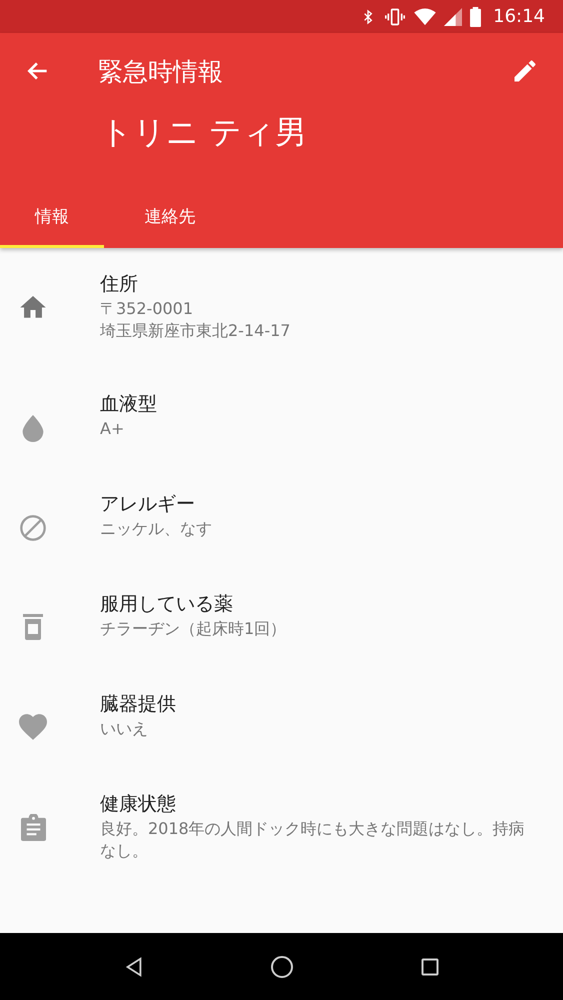 Image resolution: width=563 pixels, height=1000 pixels. Describe the element at coordinates (453, 17) in the screenshot. I see `signal-icon` at that location.